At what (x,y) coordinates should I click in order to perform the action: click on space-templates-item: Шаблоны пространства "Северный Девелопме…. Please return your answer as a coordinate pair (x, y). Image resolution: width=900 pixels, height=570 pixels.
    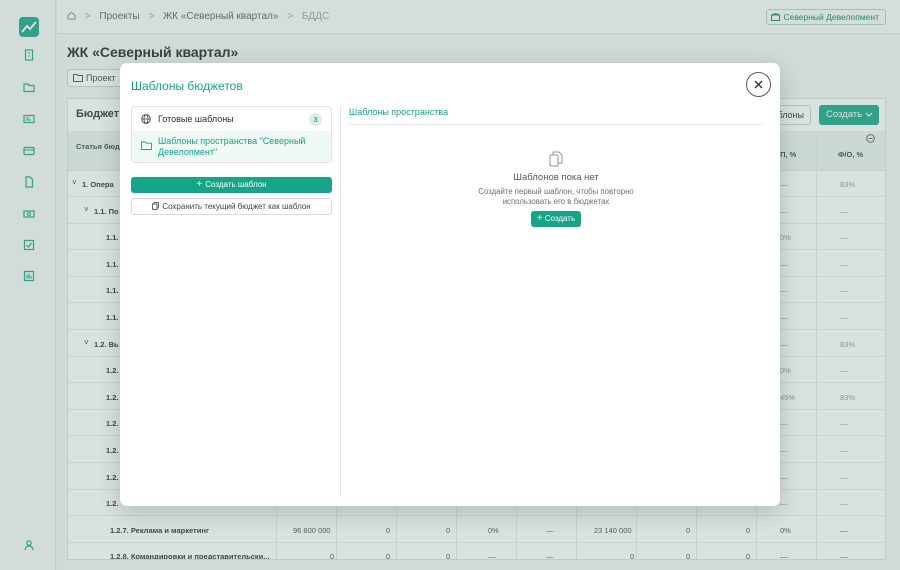
    Looking at the image, I should click on (231, 146).